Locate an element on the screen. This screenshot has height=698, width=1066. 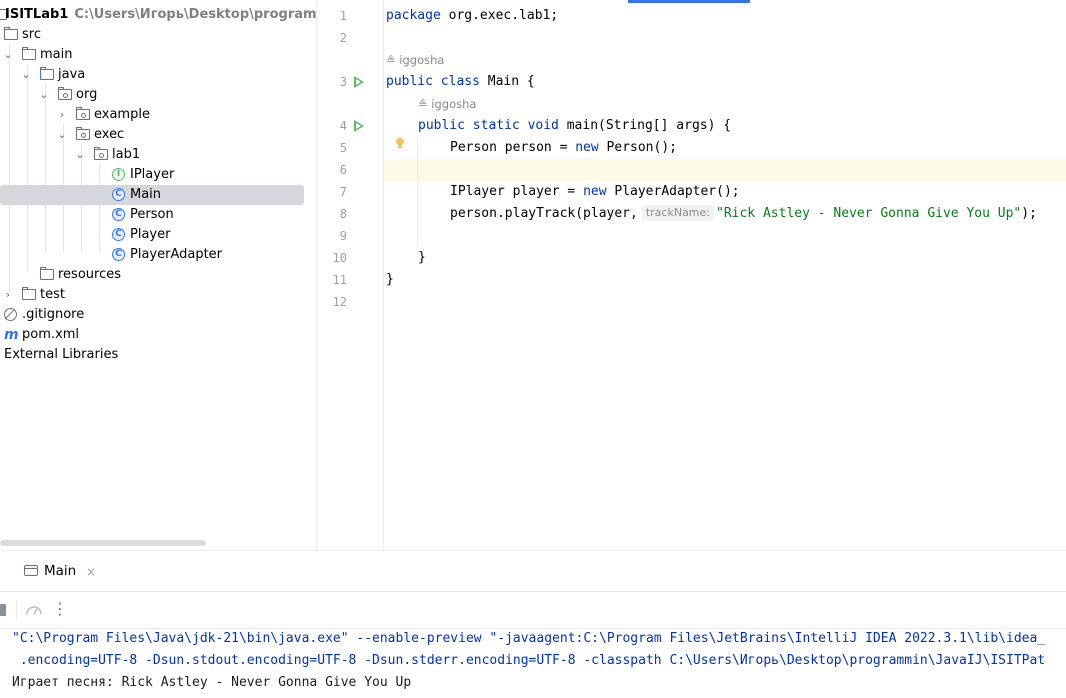
tree-item-example: › example is located at coordinates (158, 115).